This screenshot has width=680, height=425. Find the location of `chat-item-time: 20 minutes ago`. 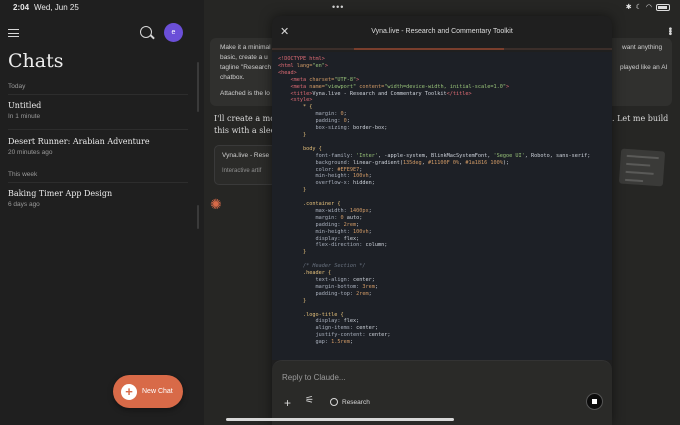

chat-item-time: 20 minutes ago is located at coordinates (30, 152).